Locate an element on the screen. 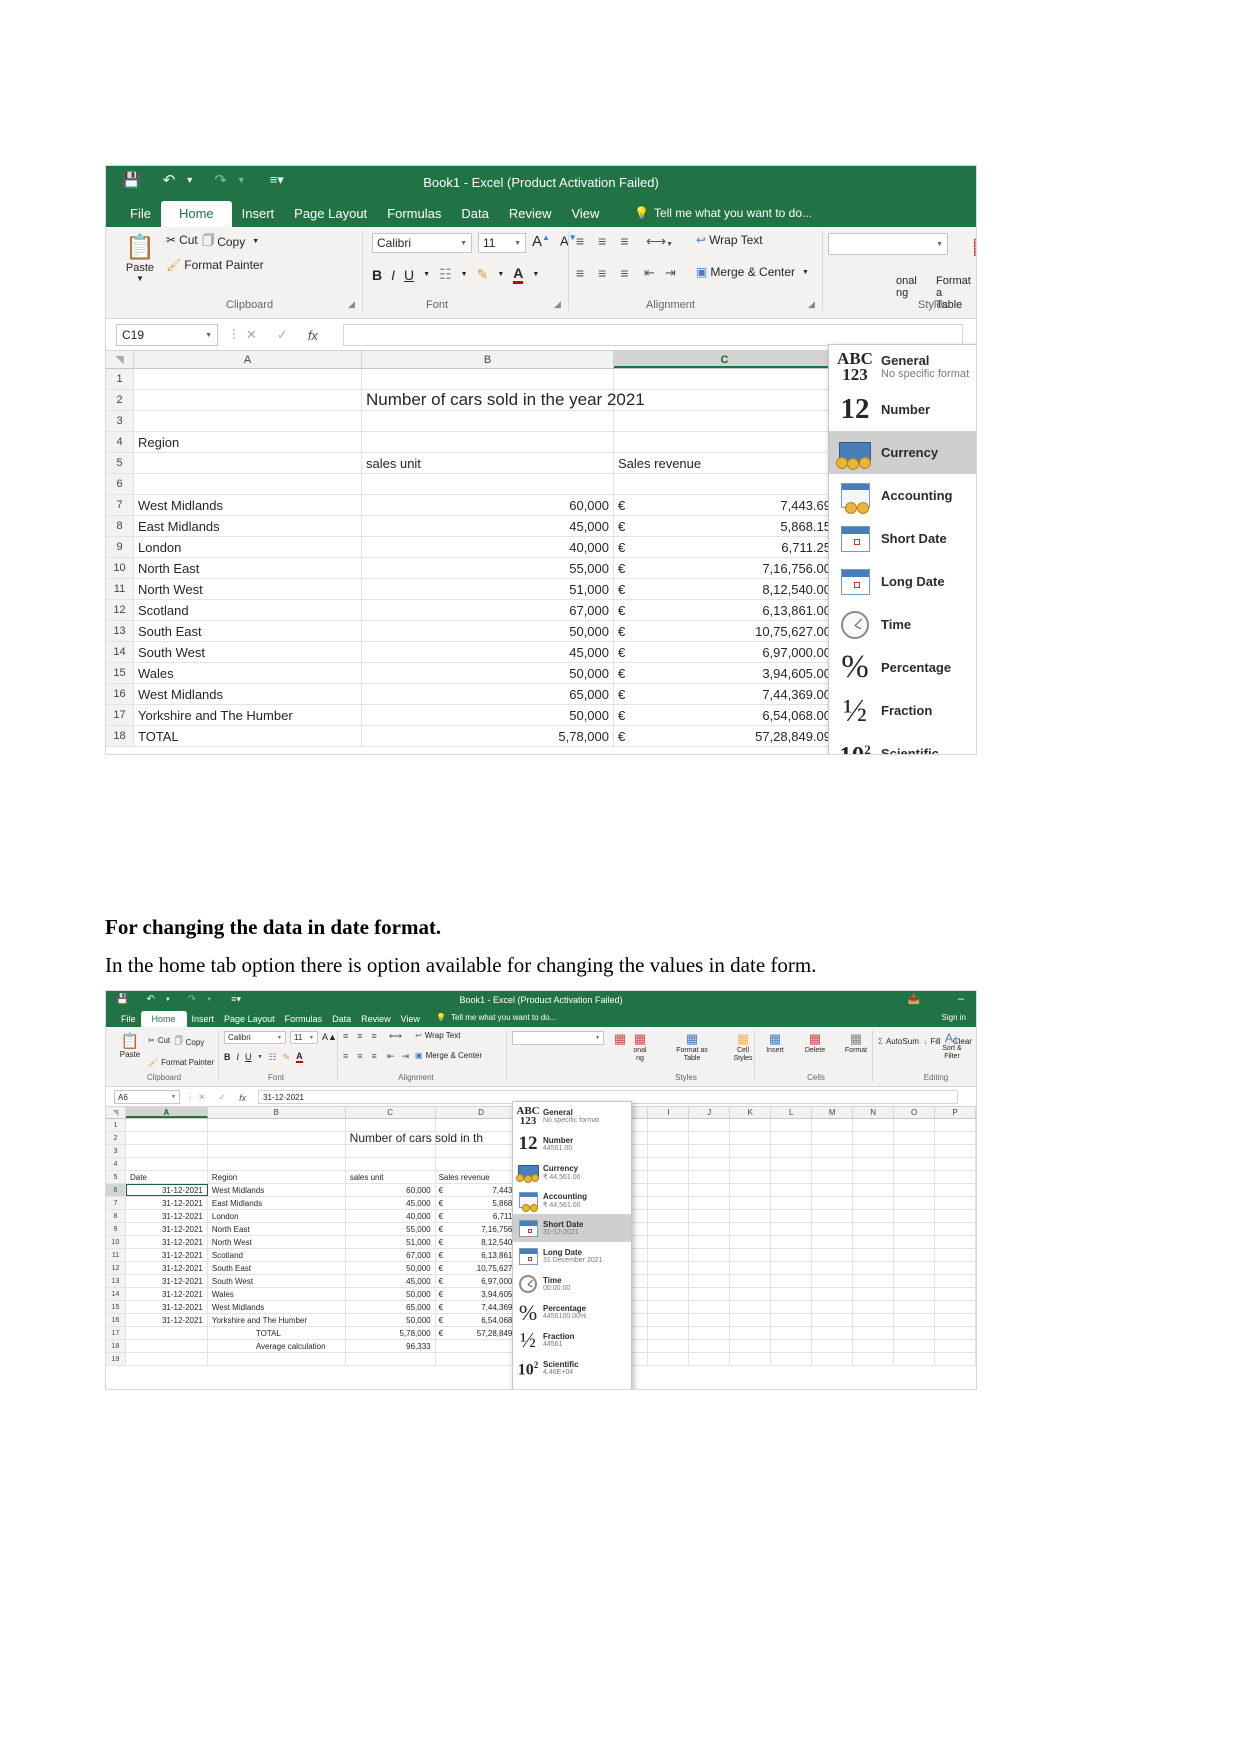  cell-C11: 67,000 is located at coordinates (391, 1255).